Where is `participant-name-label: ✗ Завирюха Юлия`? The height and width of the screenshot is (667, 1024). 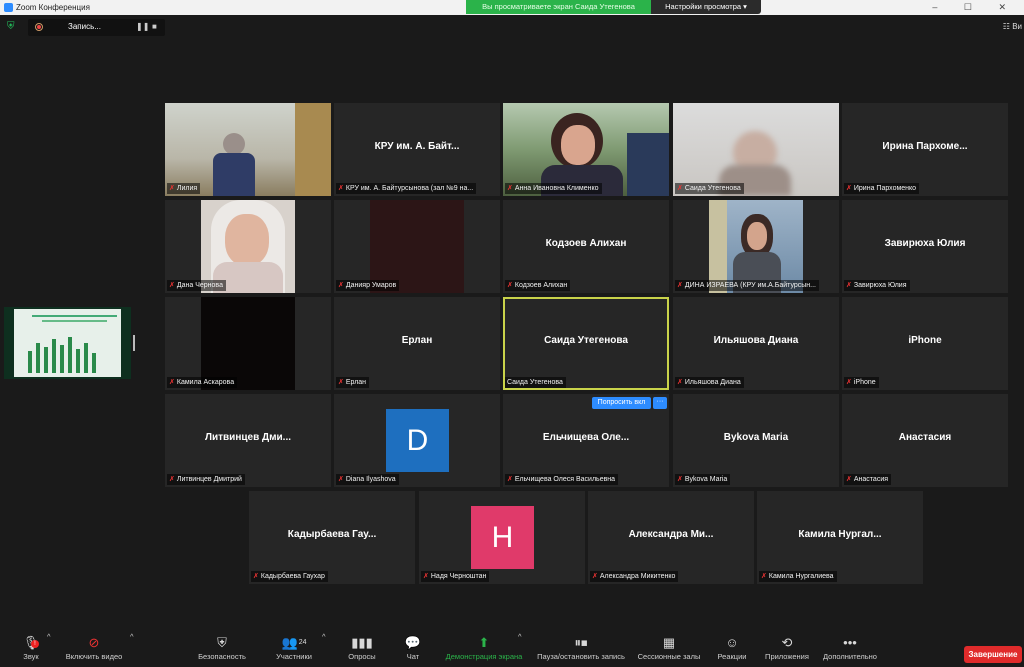
participant-name-label: ✗ Завирюха Юлия is located at coordinates (877, 285).